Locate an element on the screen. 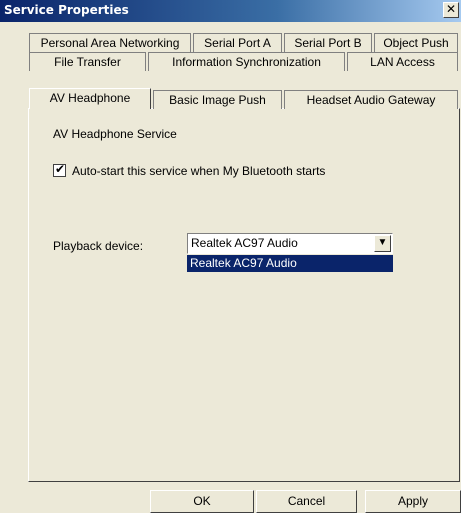 The image size is (461, 513). dropdown-arrow-button: ▼ is located at coordinates (382, 243).